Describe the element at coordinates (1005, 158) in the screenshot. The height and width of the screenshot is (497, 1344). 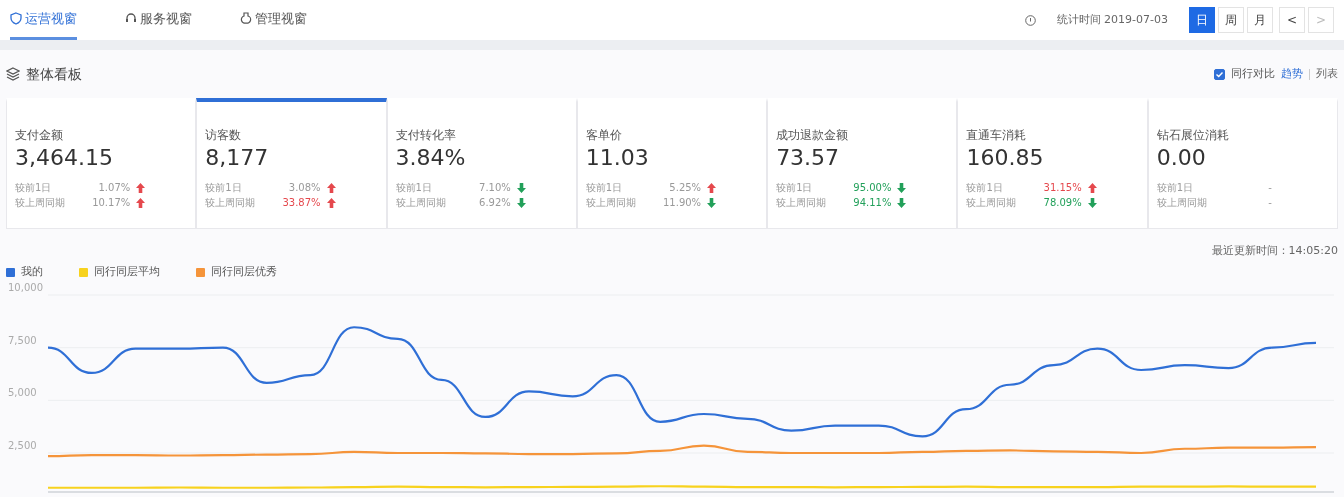
I see `metric-value: 160.85` at that location.